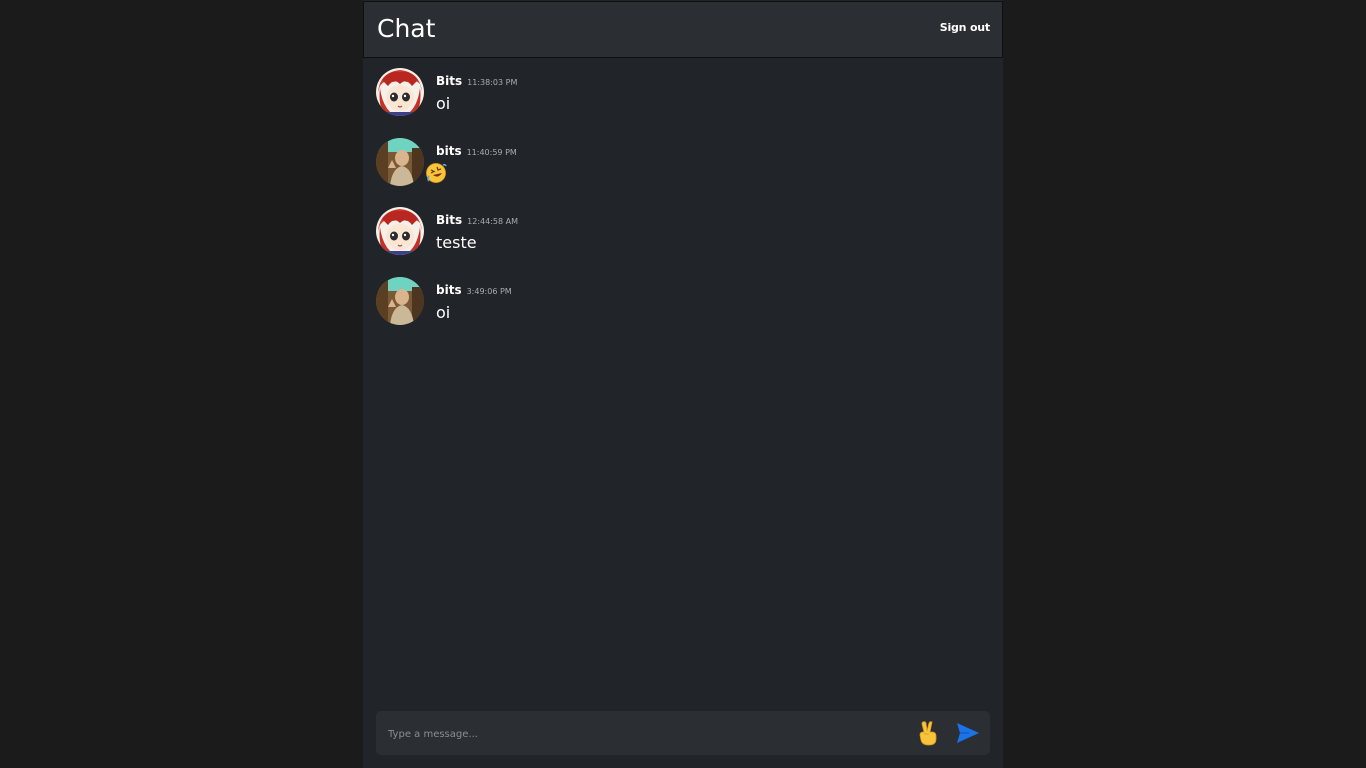  I want to click on message-composer, so click(683, 733).